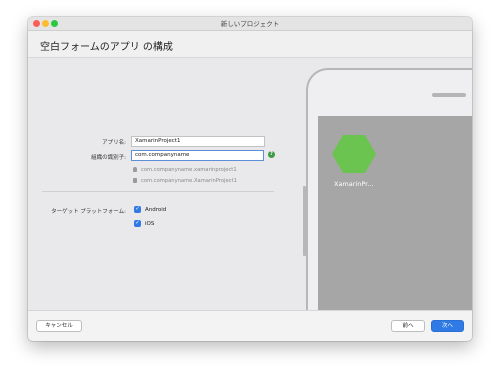 The height and width of the screenshot is (378, 500). What do you see at coordinates (250, 44) in the screenshot?
I see `page-header: 空白フォームのアプリ の構成` at bounding box center [250, 44].